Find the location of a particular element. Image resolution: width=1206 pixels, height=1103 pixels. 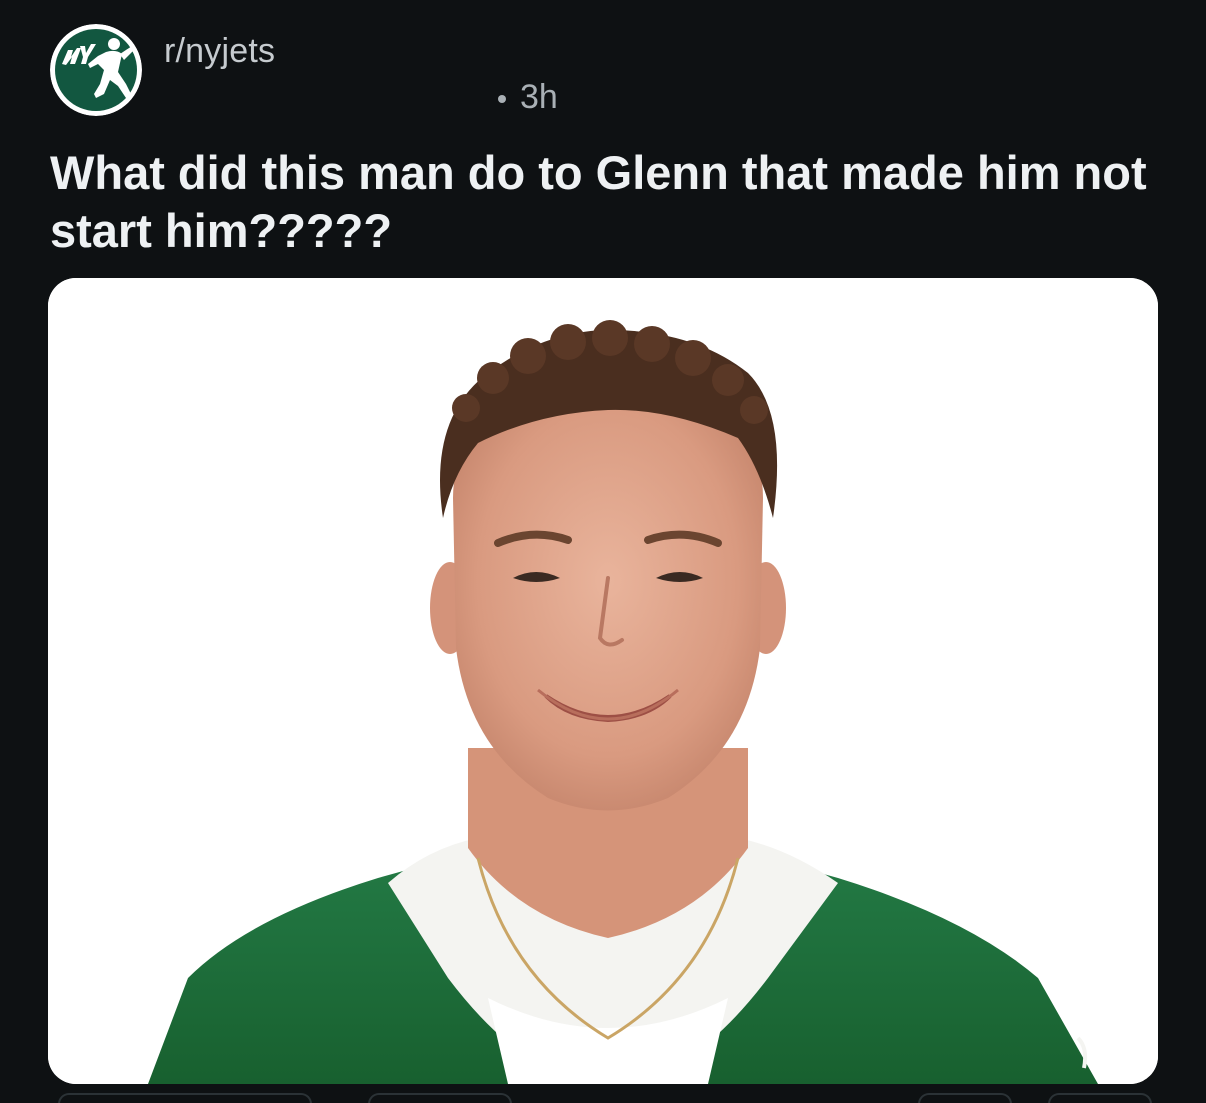

separator-dot is located at coordinates (502, 98).